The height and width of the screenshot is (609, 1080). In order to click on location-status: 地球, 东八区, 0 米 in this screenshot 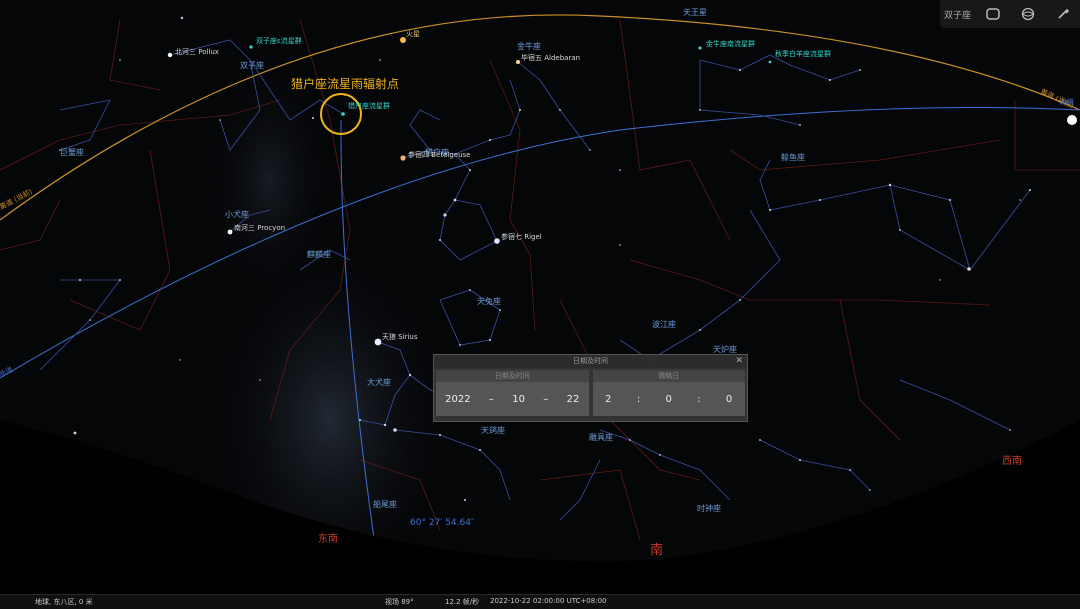, I will do `click(64, 602)`.